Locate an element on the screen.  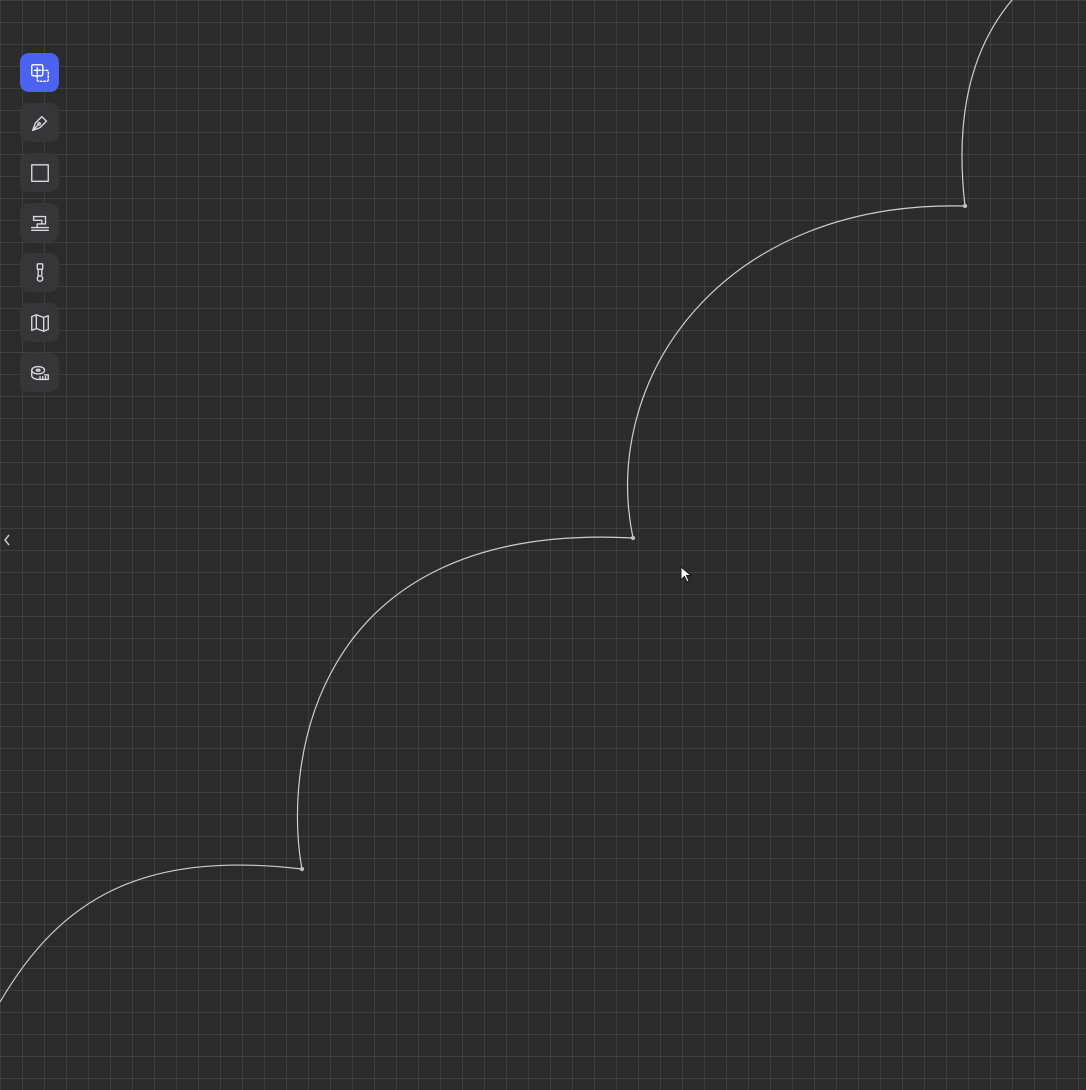
safety-pin-icon is located at coordinates (39, 272).